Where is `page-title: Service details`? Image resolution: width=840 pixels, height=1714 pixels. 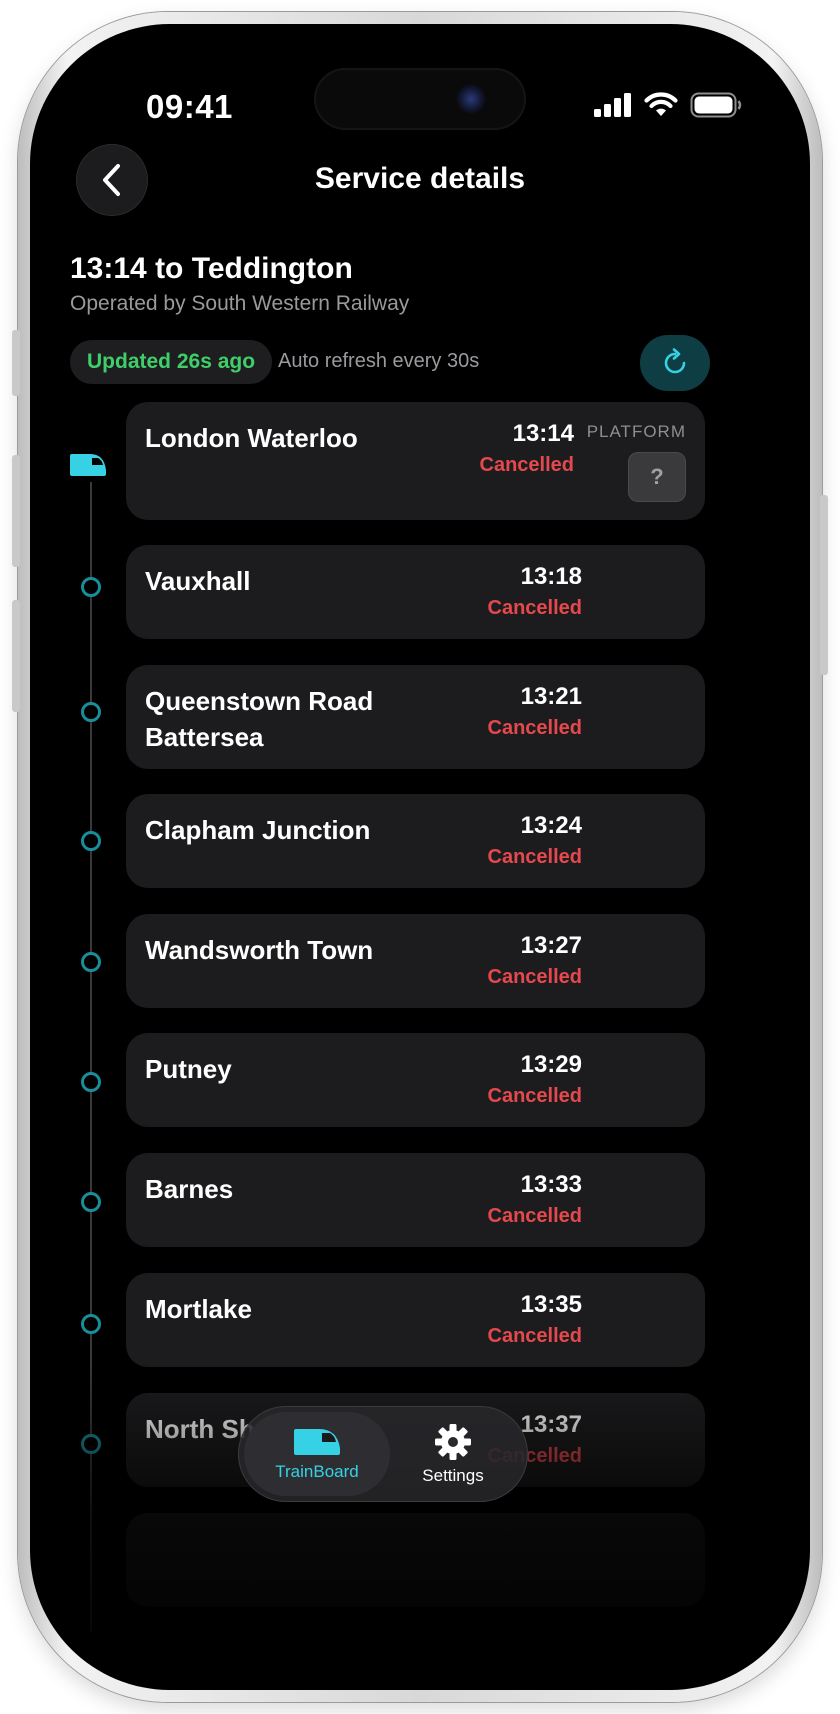
page-title: Service details is located at coordinates (420, 178).